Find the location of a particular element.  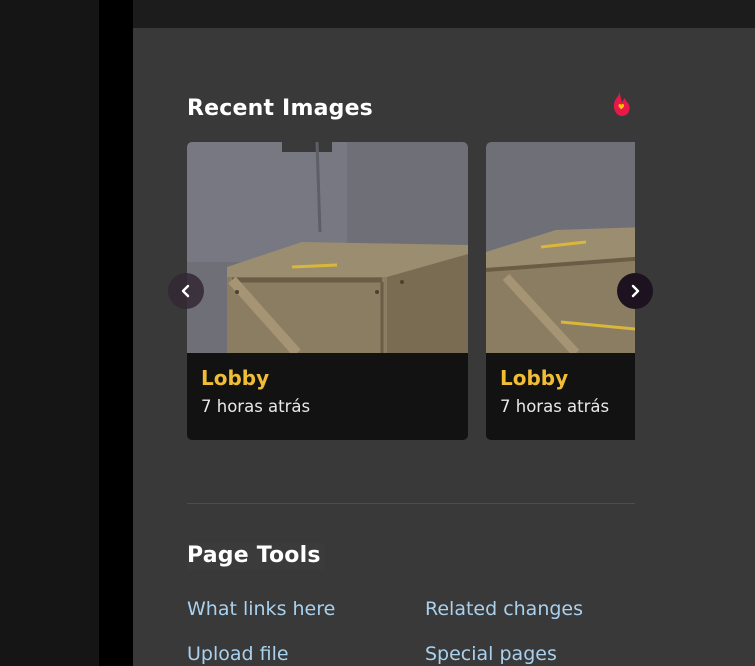

recent-images-heading: Recent Images is located at coordinates (280, 108).